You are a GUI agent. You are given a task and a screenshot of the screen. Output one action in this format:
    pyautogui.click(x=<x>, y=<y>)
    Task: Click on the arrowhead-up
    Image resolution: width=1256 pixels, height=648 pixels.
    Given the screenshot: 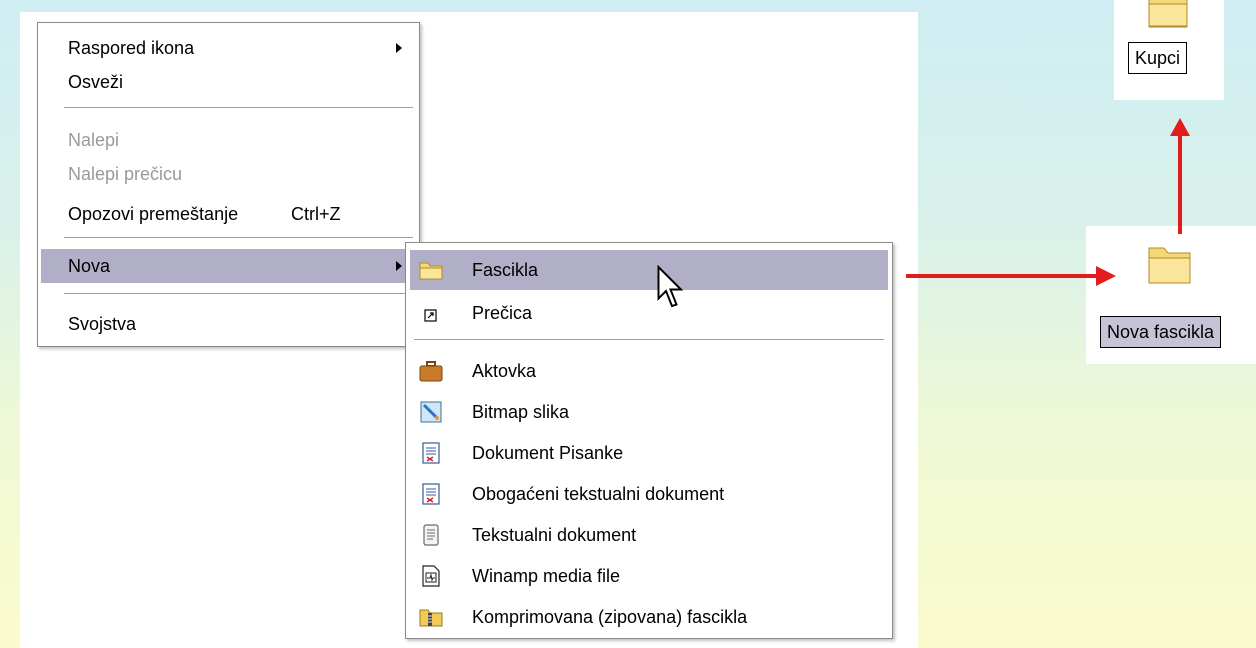 What is the action you would take?
    pyautogui.click(x=1180, y=127)
    